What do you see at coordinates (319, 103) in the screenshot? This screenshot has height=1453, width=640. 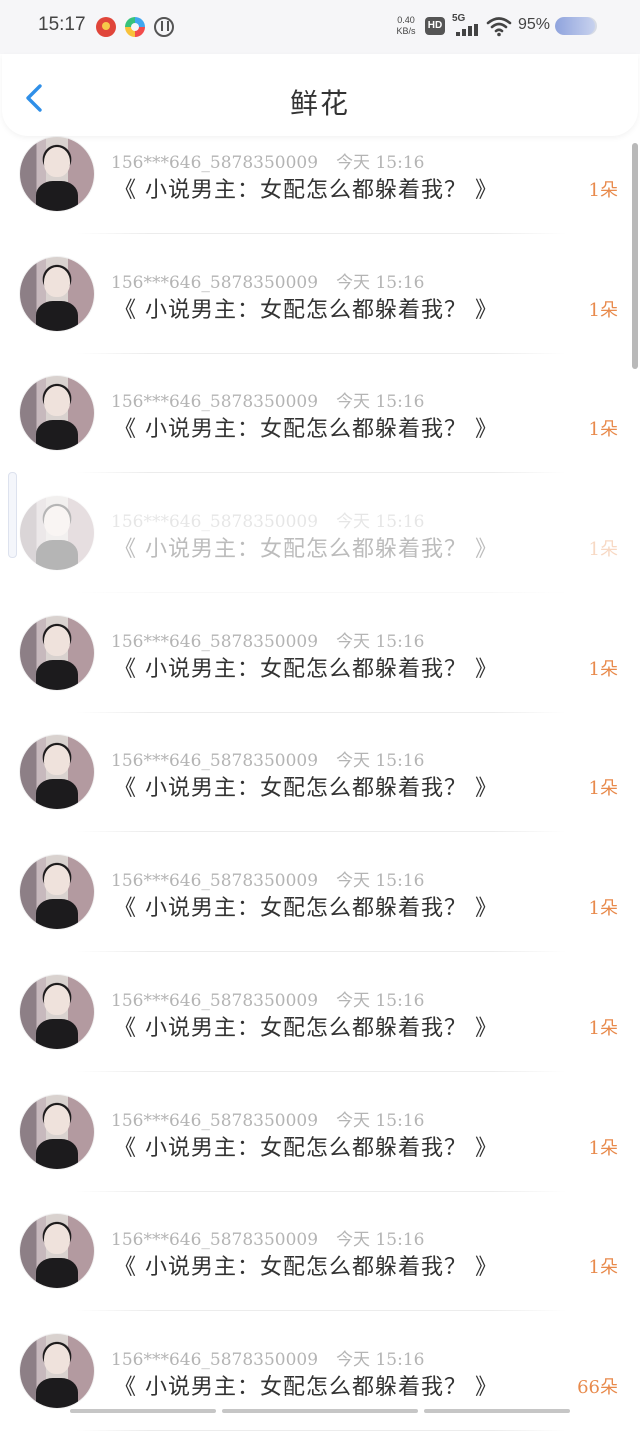 I see `page-title: 鲜花` at bounding box center [319, 103].